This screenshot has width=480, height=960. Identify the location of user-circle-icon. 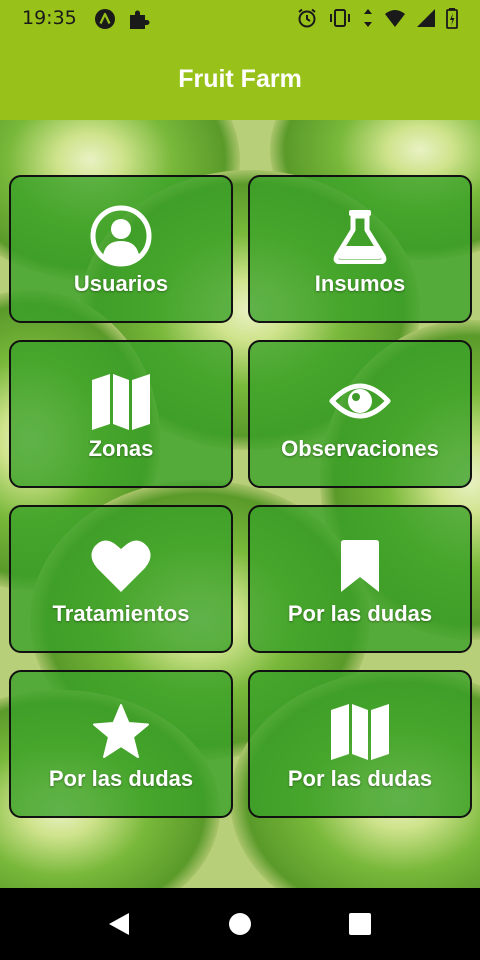
(121, 236).